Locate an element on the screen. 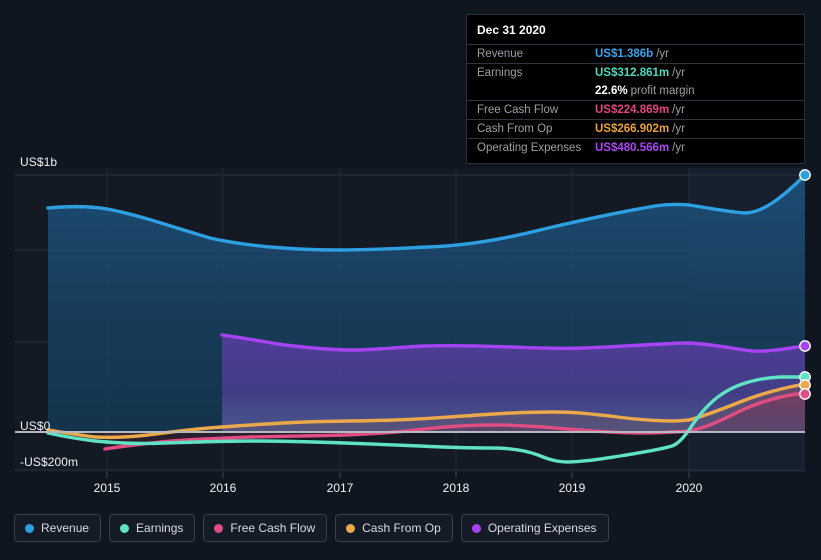  legend-label-cash-from-op: Cash From Op is located at coordinates (401, 528).